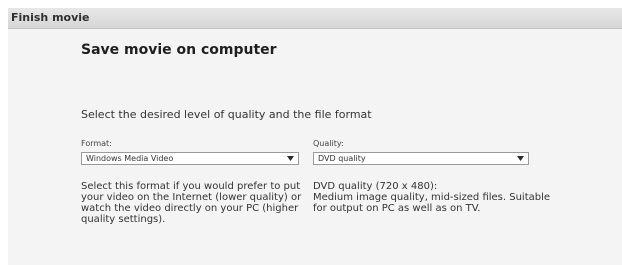 The height and width of the screenshot is (265, 622). Describe the element at coordinates (190, 158) in the screenshot. I see `format-dropdown: Windows Media Video` at that location.